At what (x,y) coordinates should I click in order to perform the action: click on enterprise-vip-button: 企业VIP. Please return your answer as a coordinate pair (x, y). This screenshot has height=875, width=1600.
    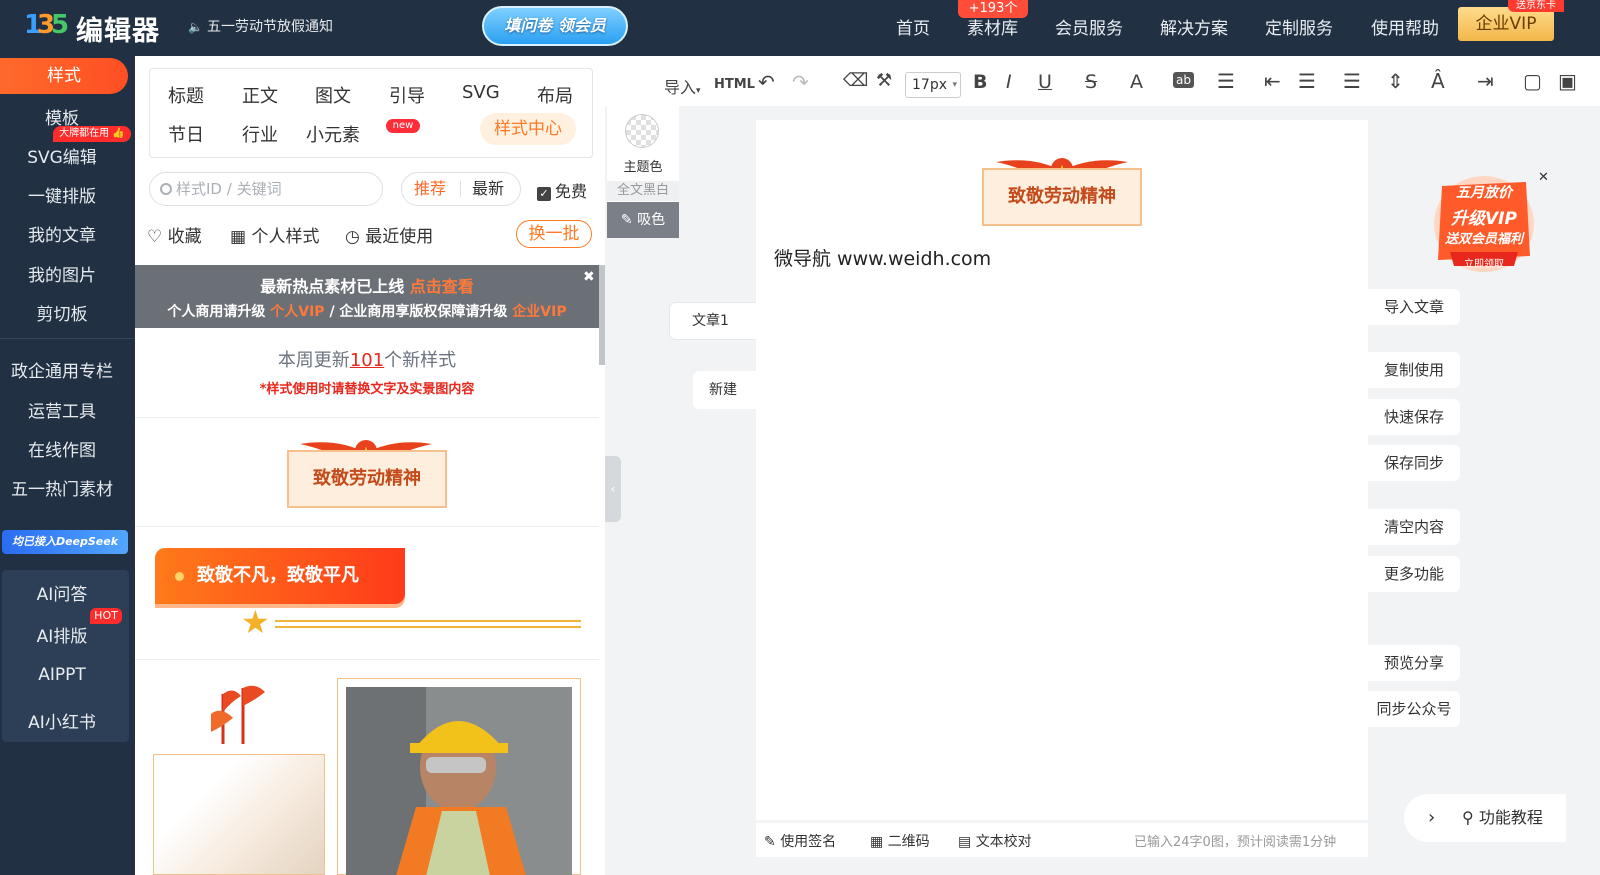
    Looking at the image, I should click on (1506, 24).